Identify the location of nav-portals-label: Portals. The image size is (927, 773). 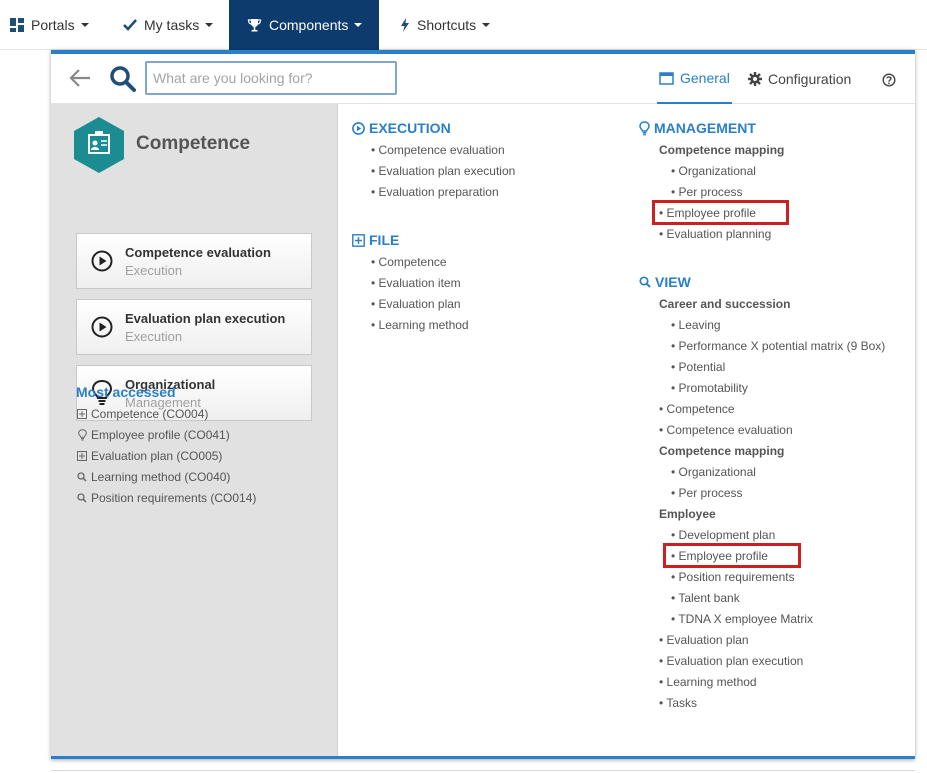
(53, 25).